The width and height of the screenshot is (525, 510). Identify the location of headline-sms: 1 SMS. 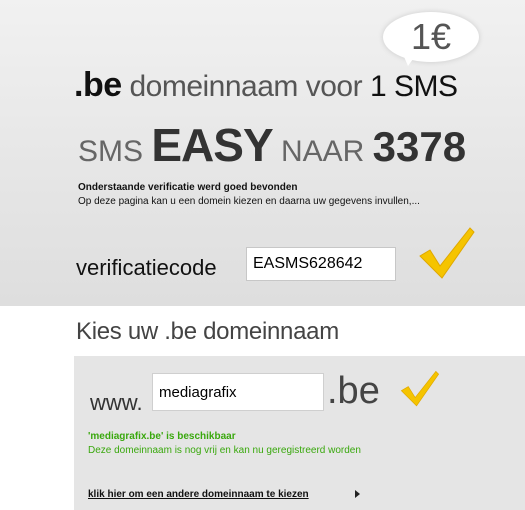
(413, 86).